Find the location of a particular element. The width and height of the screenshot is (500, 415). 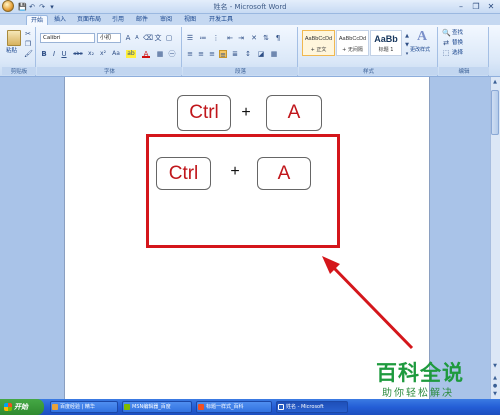

word-icon is located at coordinates (281, 407).